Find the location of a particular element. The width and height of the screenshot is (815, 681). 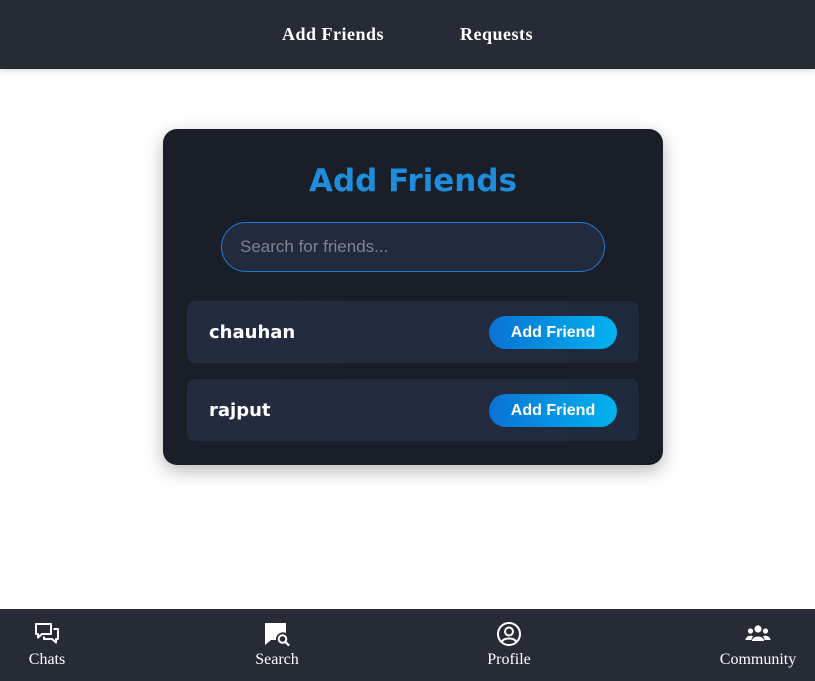

bottom-nav-profile: Profile is located at coordinates (509, 645).